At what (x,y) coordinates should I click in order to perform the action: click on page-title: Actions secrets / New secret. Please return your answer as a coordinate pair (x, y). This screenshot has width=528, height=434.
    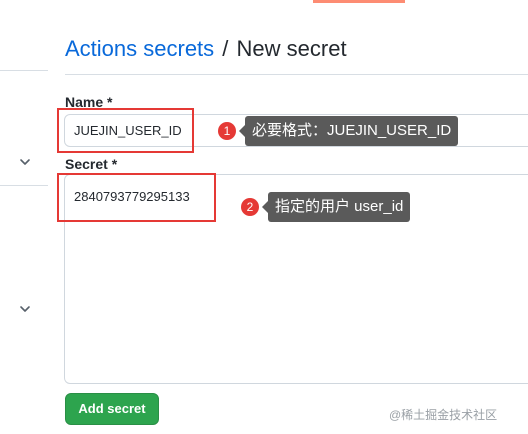
    Looking at the image, I should click on (206, 49).